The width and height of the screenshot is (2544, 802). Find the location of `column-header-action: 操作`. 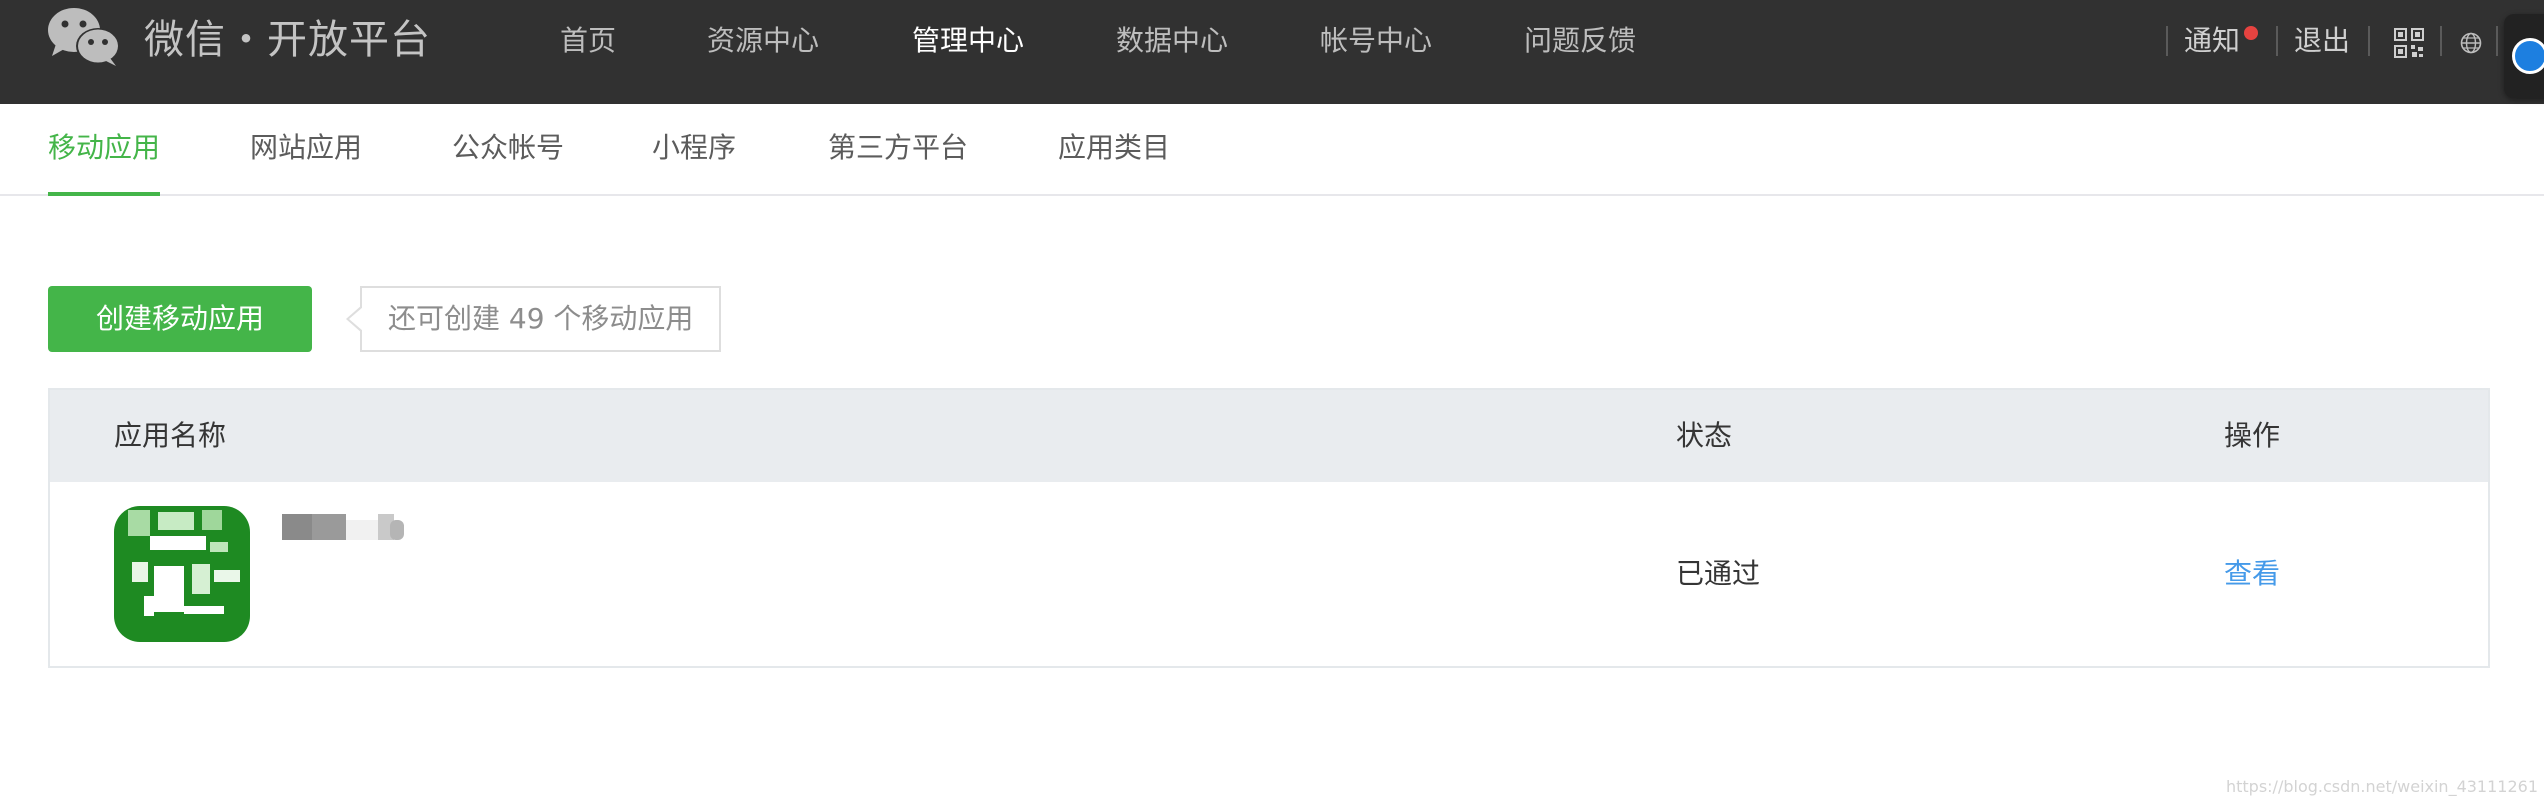

column-header-action: 操作 is located at coordinates (2252, 435).